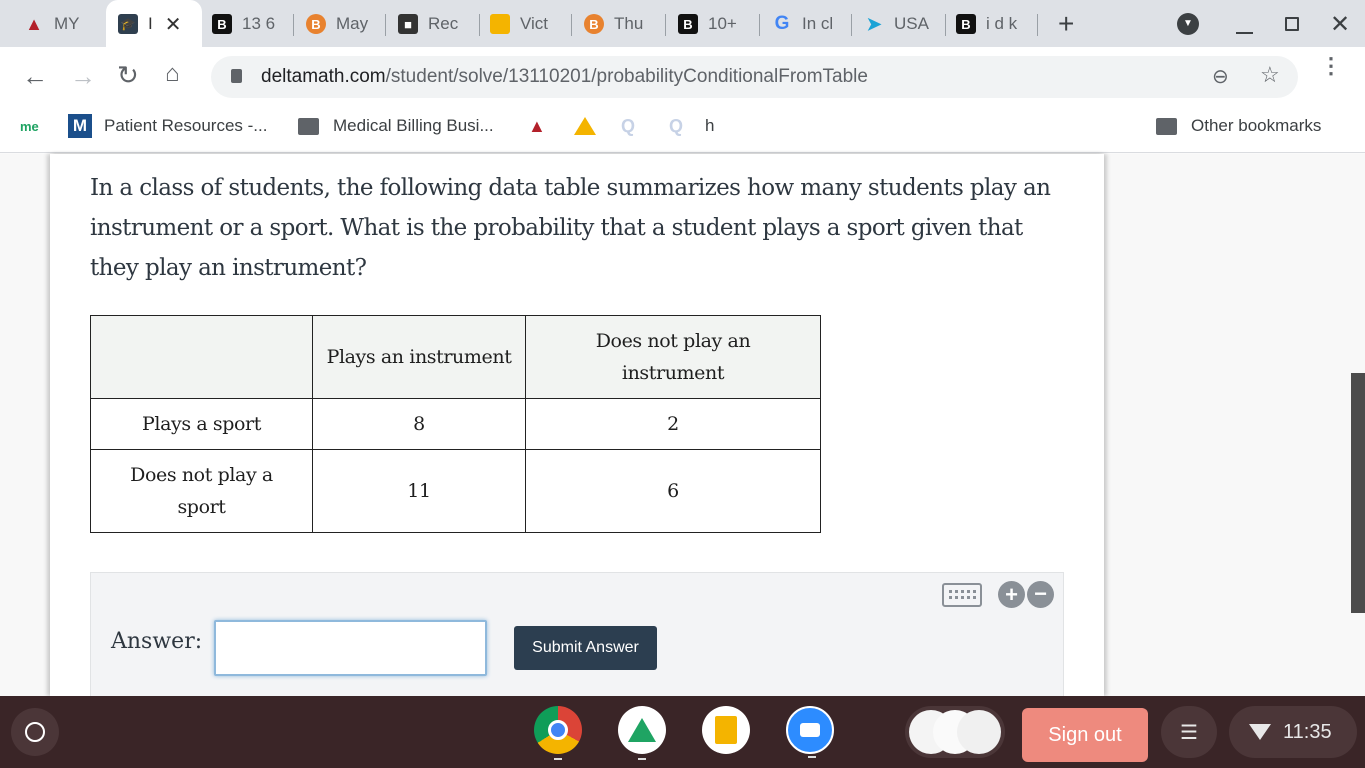 This screenshot has width=1365, height=768. Describe the element at coordinates (34, 23) in the screenshot. I see `torch-icon: ▲` at that location.